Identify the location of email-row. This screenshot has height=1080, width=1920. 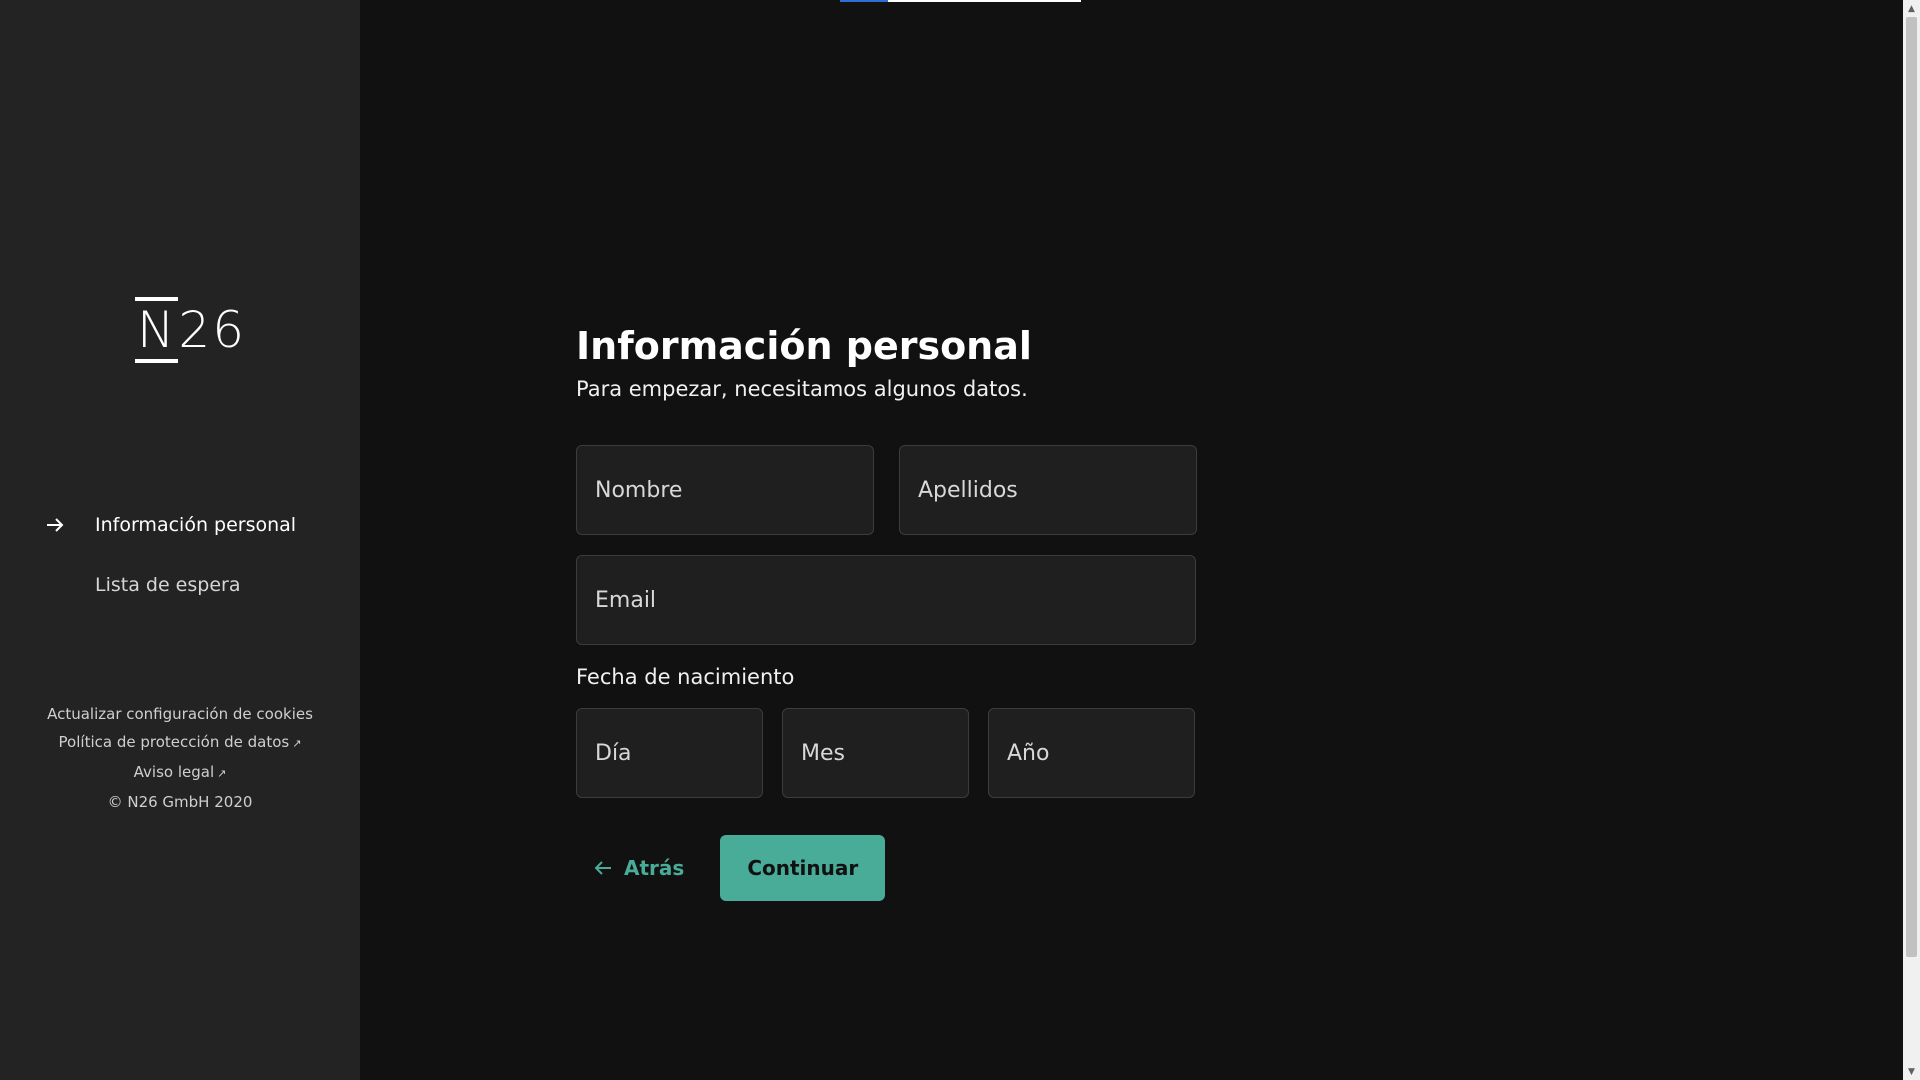
(886, 600).